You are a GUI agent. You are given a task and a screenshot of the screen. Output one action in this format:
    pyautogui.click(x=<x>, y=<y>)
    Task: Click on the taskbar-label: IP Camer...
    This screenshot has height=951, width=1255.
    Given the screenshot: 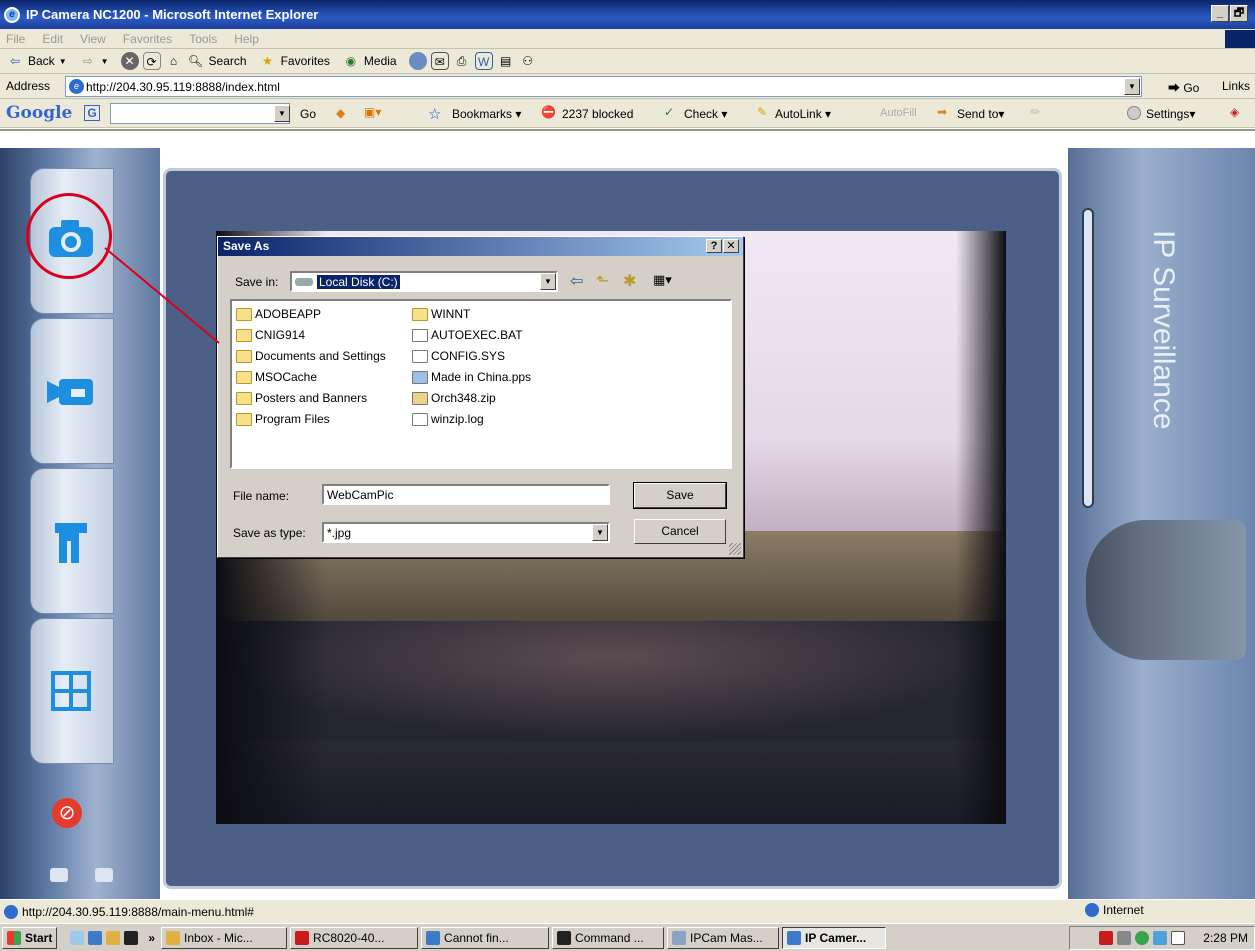 What is the action you would take?
    pyautogui.click(x=836, y=937)
    